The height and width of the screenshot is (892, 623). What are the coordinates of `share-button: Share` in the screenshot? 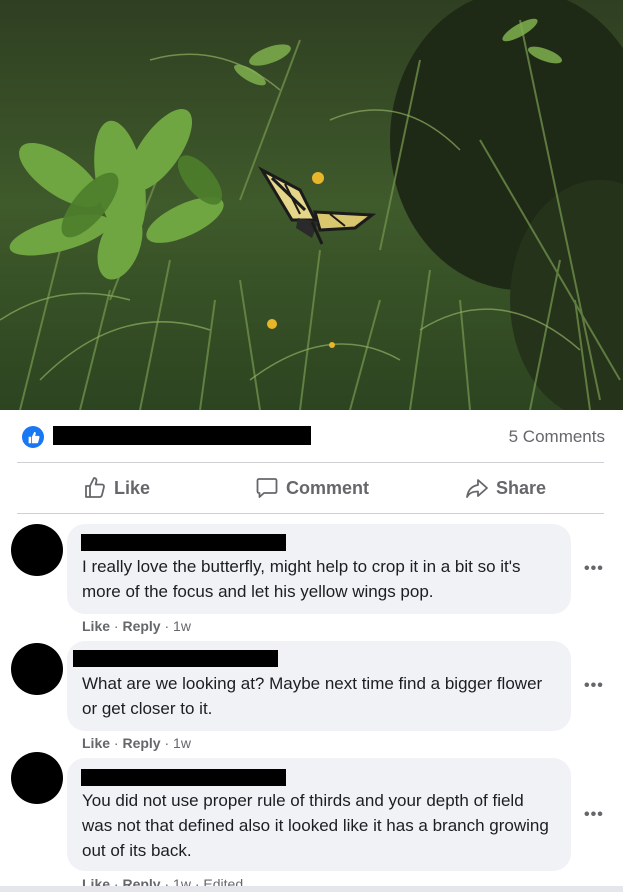 It's located at (505, 488).